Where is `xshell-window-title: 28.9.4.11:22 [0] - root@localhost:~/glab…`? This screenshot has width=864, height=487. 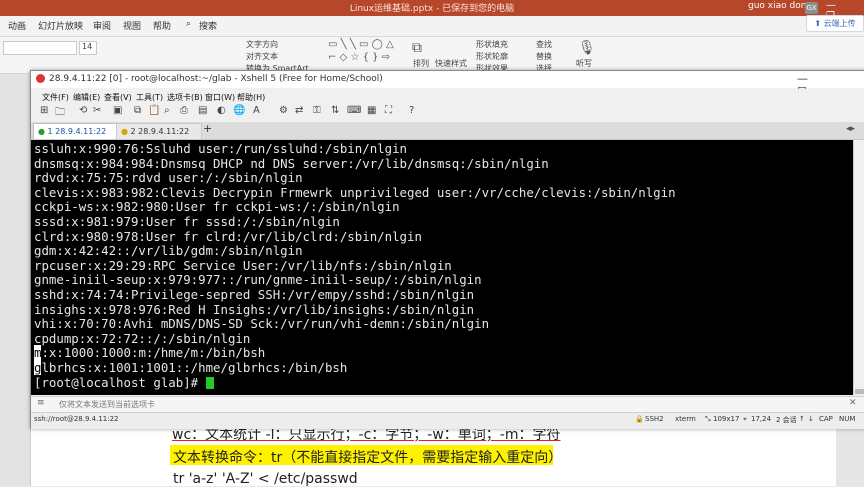 xshell-window-title: 28.9.4.11:22 [0] - root@localhost:~/glab… is located at coordinates (216, 79).